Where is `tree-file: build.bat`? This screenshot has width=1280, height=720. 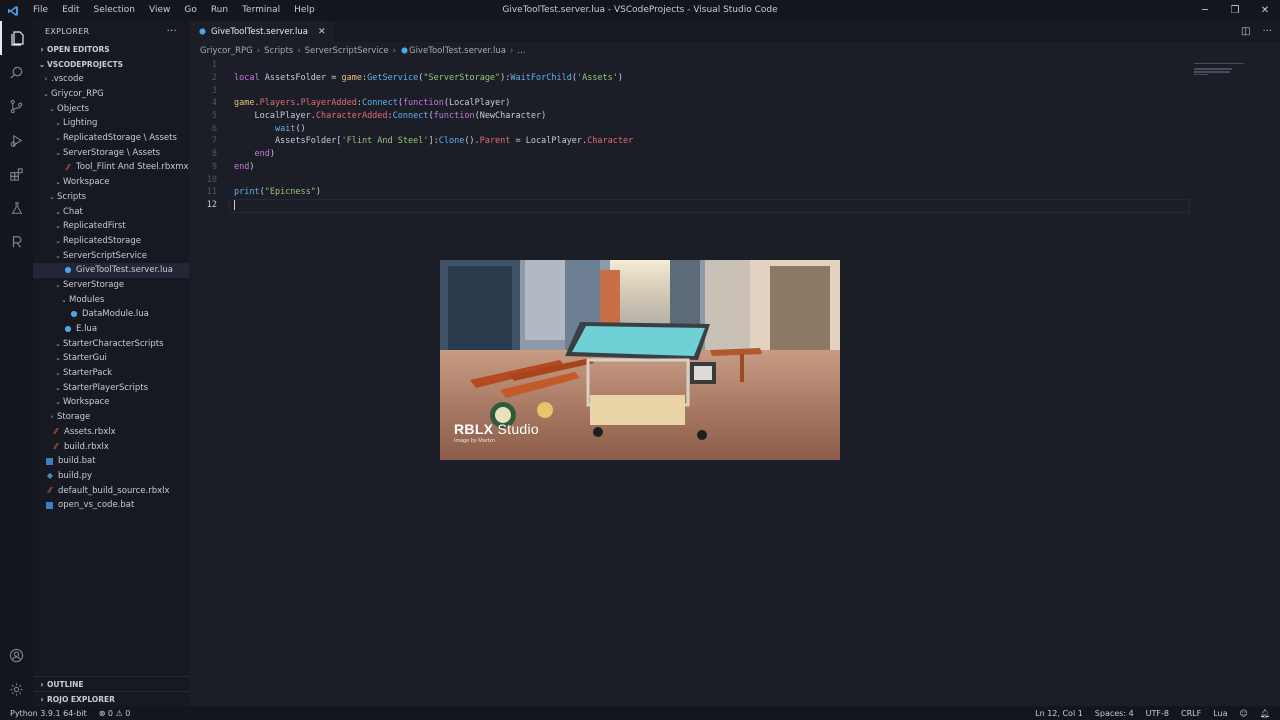
tree-file: build.bat is located at coordinates (111, 461).